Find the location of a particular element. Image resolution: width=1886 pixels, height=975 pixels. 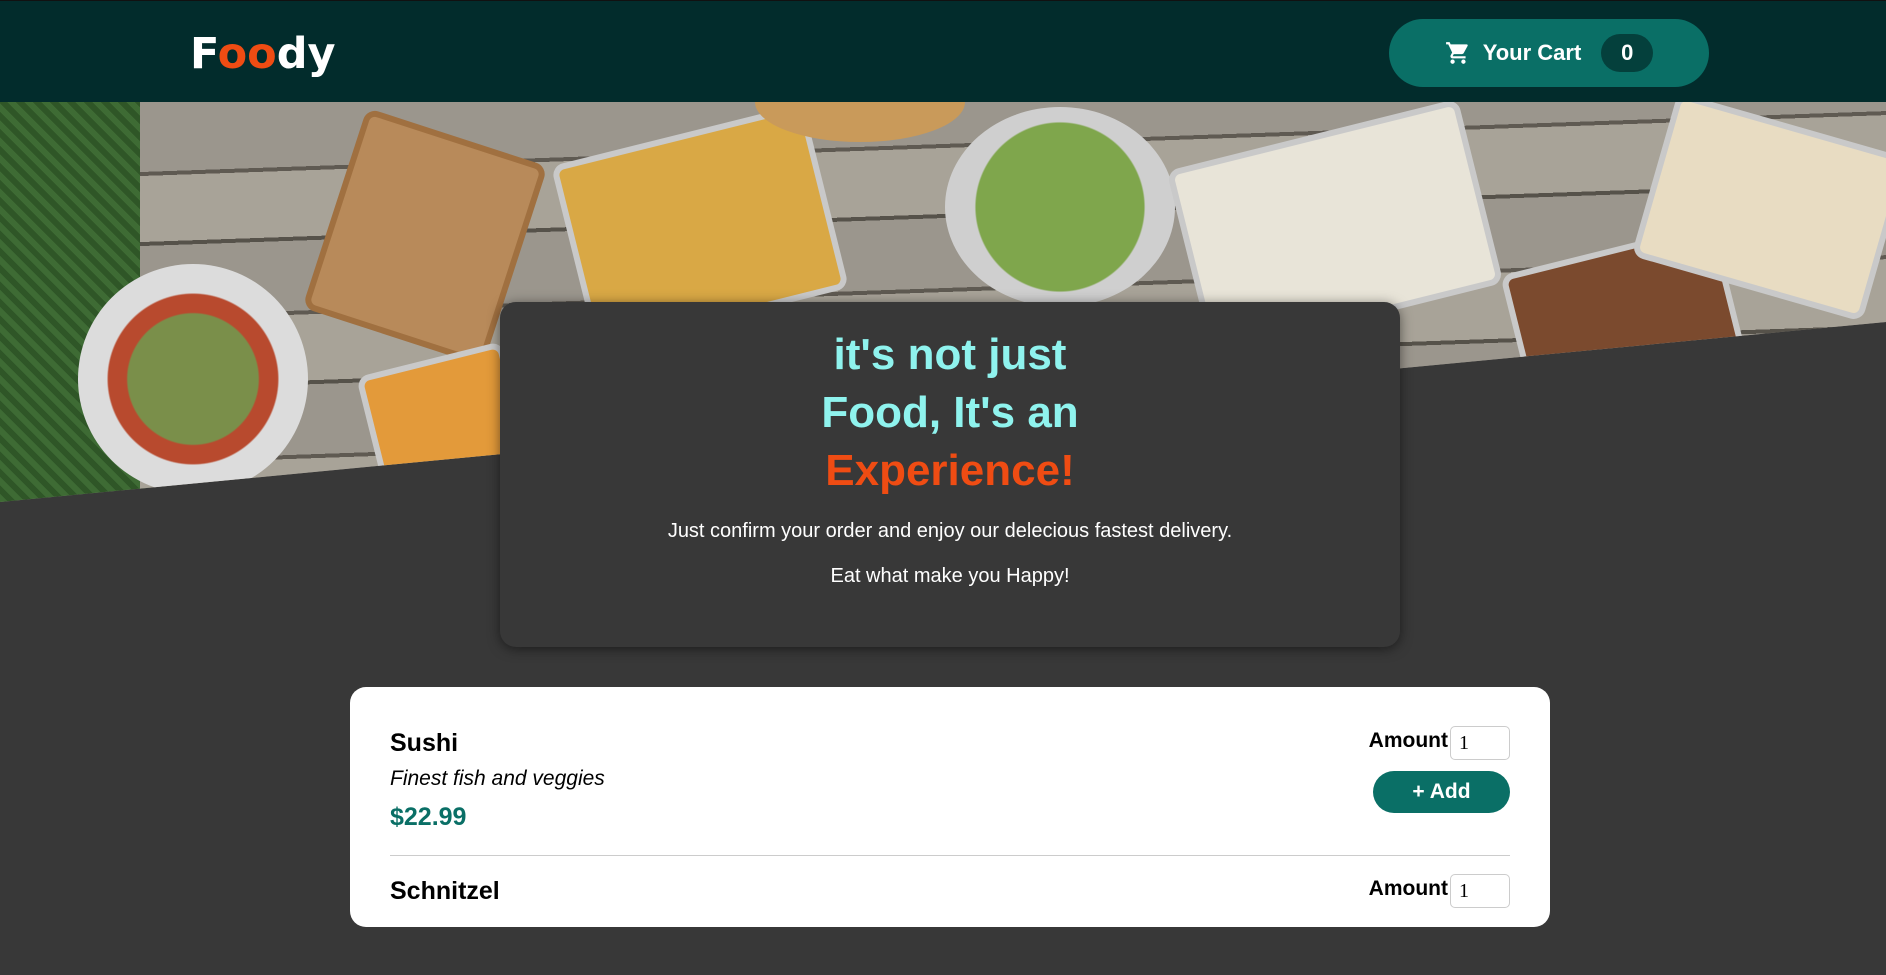

logo-oo: oo is located at coordinates (247, 54).